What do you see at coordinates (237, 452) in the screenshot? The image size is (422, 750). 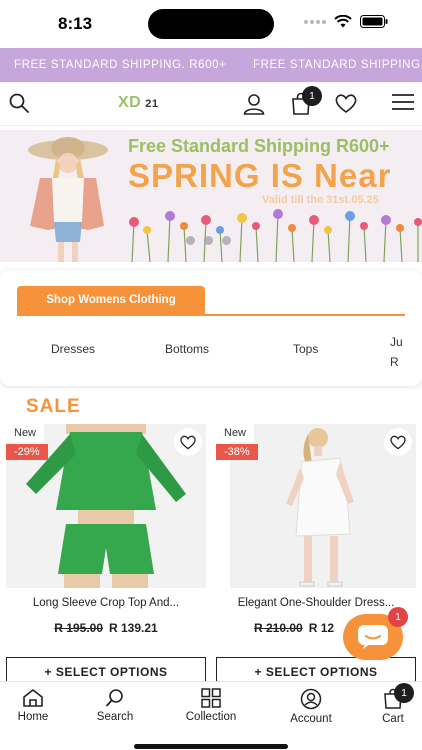 I see `discount-badge: -38%` at bounding box center [237, 452].